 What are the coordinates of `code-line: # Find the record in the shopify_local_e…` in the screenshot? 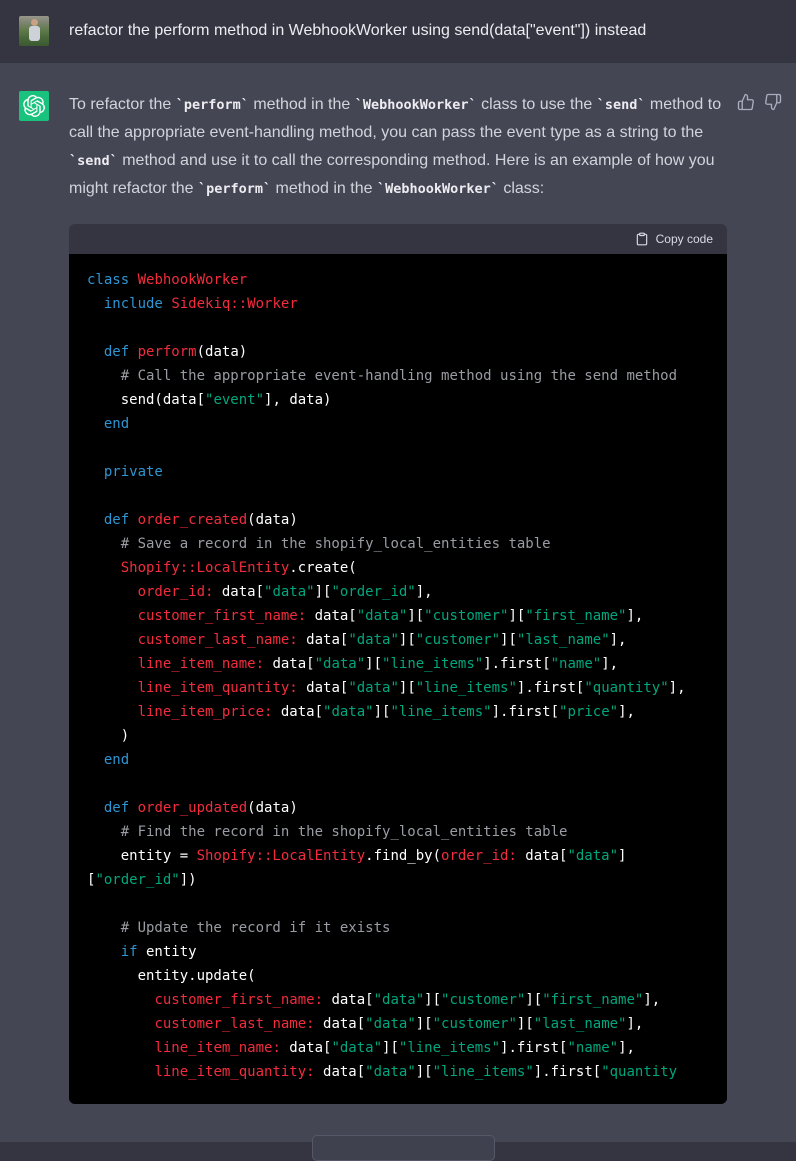 It's located at (344, 832).